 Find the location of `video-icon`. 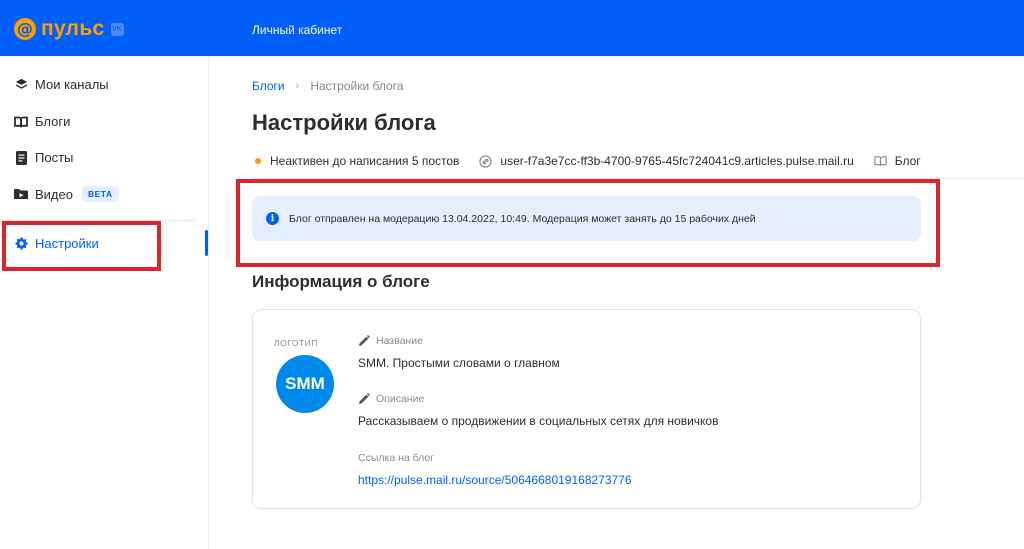

video-icon is located at coordinates (21, 194).